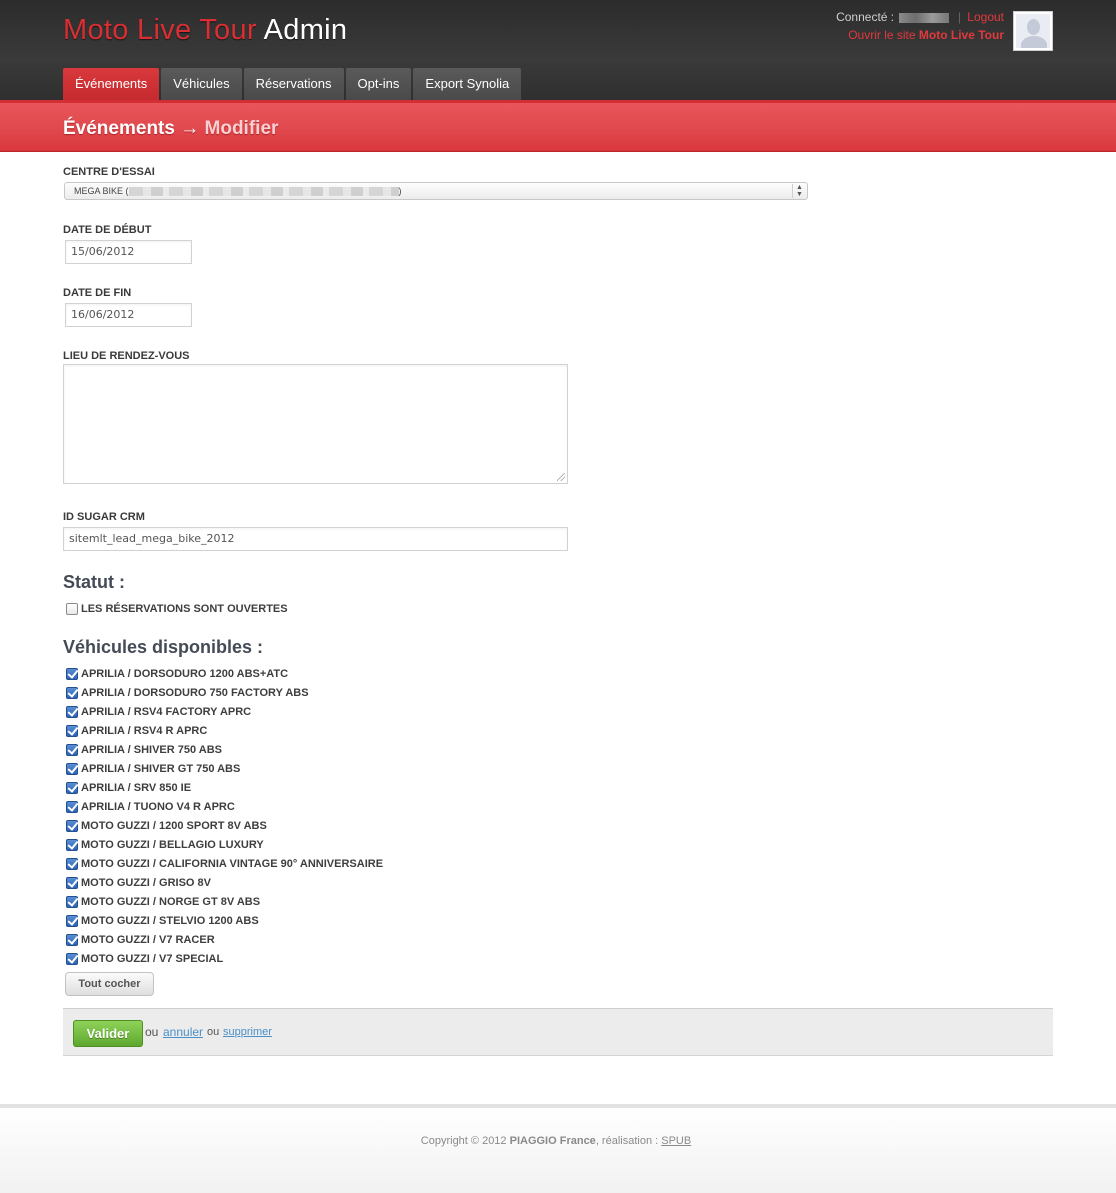  I want to click on vehicle-option: MOTO GUZZI / NORGE GT 8V ABS, so click(163, 902).